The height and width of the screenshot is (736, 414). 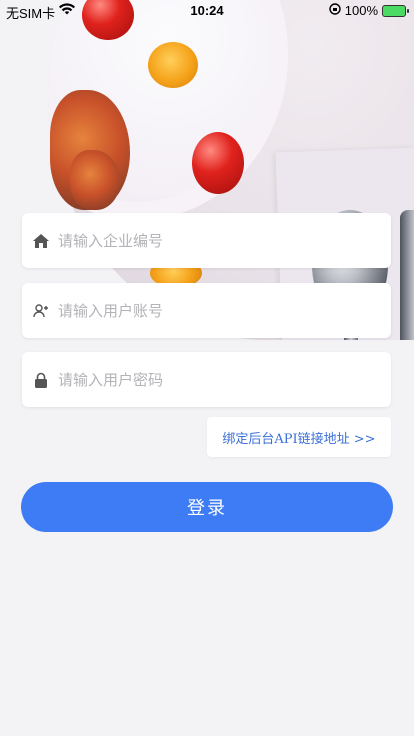 What do you see at coordinates (173, 65) in the screenshot?
I see `kumquat` at bounding box center [173, 65].